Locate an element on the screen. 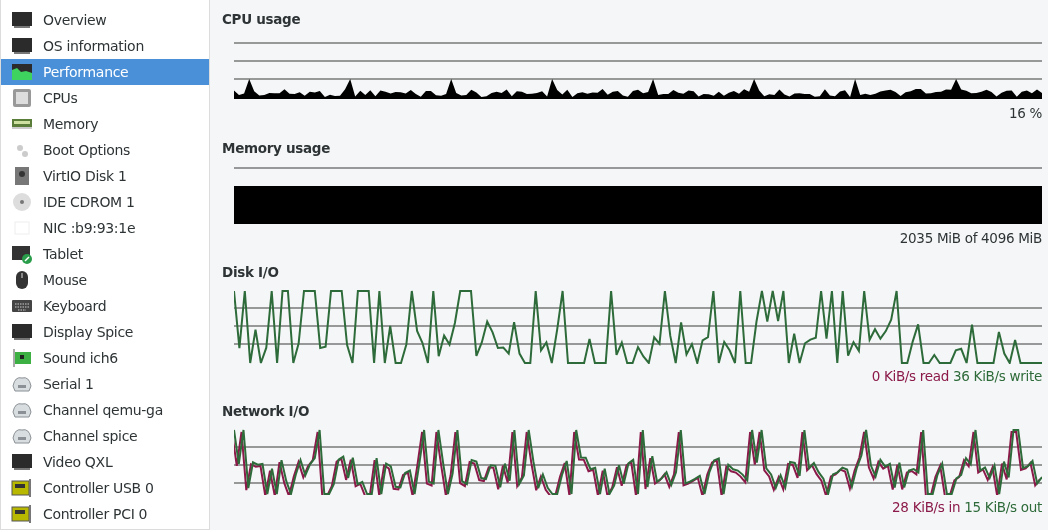 The width and height of the screenshot is (1048, 530). sidebar-item: CPUs is located at coordinates (105, 98).